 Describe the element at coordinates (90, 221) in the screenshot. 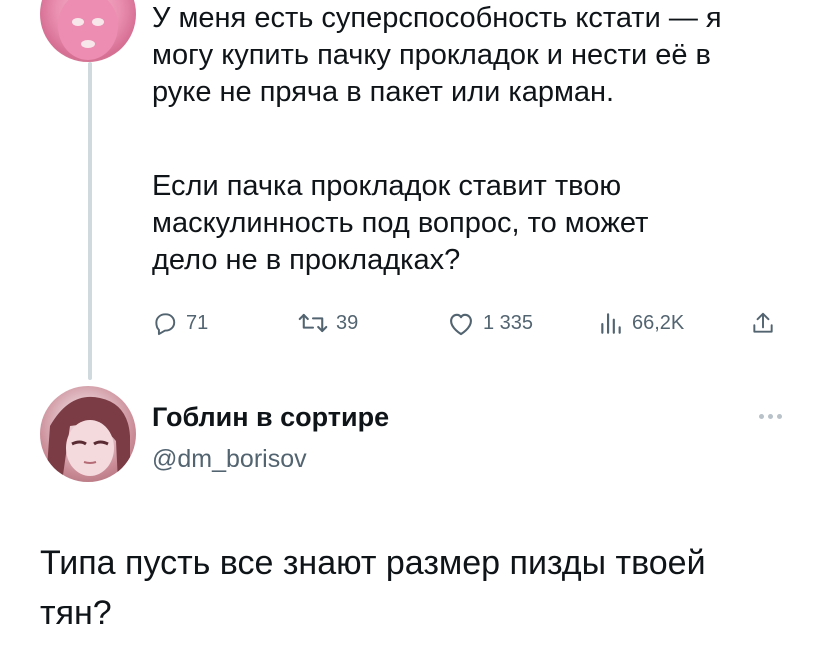

I see `thread-line` at that location.